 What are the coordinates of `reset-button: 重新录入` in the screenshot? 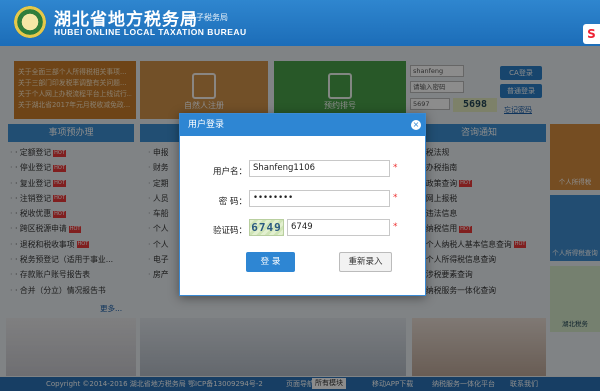 It's located at (365, 262).